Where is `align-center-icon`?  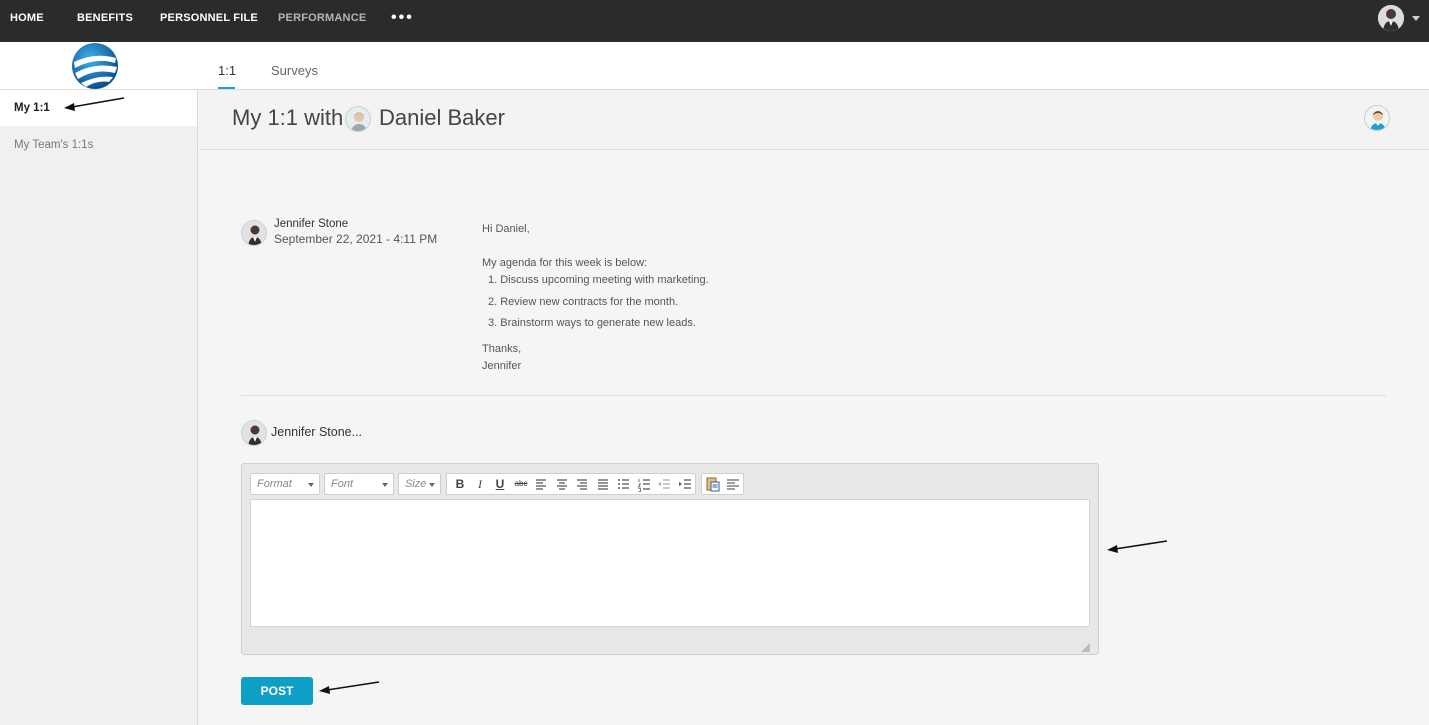 align-center-icon is located at coordinates (562, 484).